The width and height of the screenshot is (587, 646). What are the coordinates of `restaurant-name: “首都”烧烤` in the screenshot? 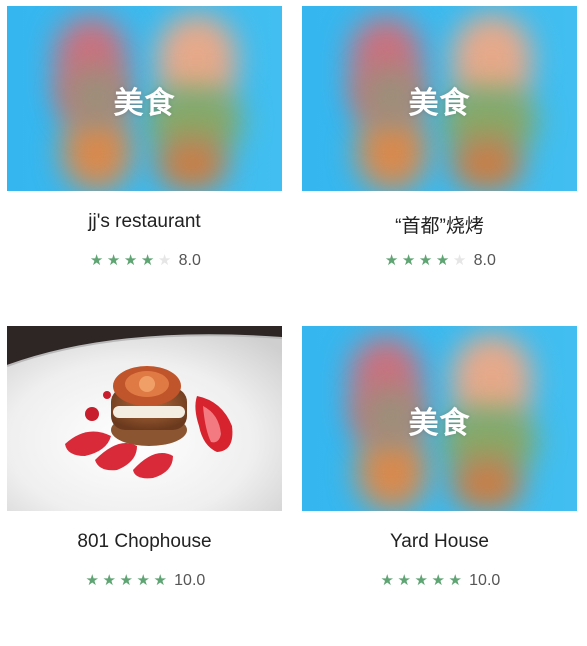 It's located at (439, 224).